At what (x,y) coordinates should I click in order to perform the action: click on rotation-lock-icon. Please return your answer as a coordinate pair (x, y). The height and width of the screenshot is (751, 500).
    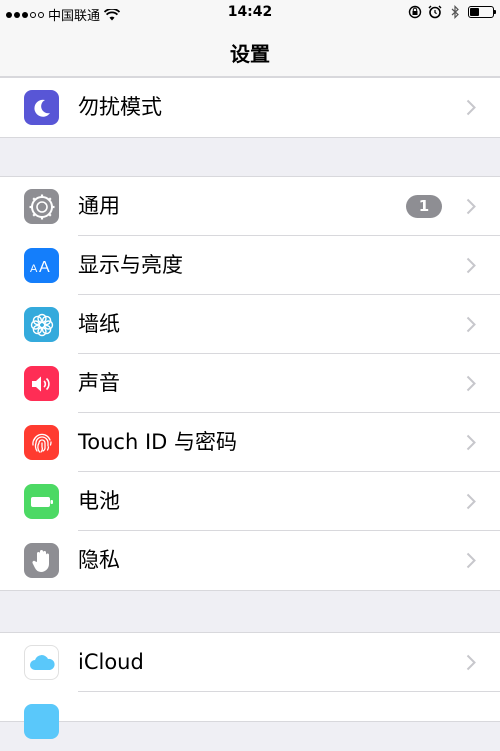
    Looking at the image, I should click on (415, 12).